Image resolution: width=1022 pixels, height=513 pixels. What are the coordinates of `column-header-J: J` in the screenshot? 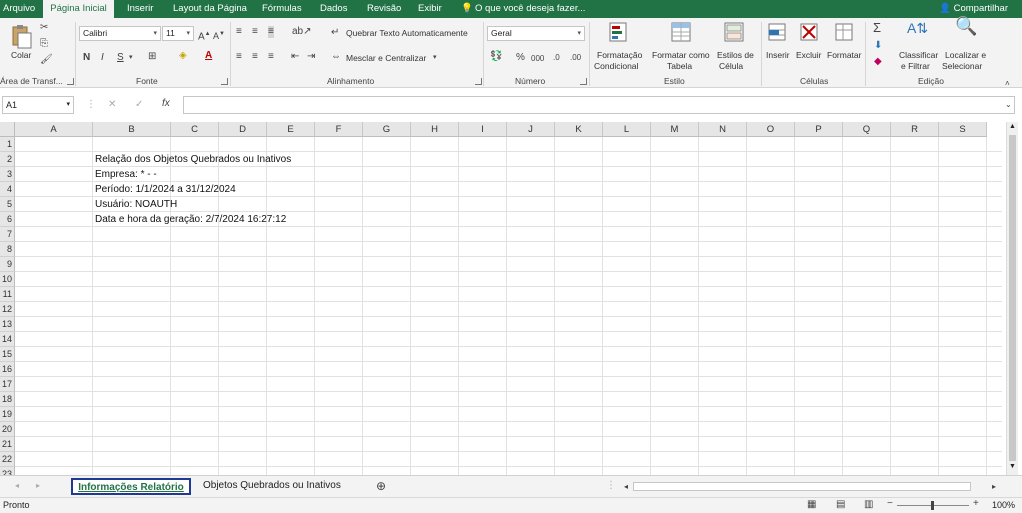 It's located at (531, 129).